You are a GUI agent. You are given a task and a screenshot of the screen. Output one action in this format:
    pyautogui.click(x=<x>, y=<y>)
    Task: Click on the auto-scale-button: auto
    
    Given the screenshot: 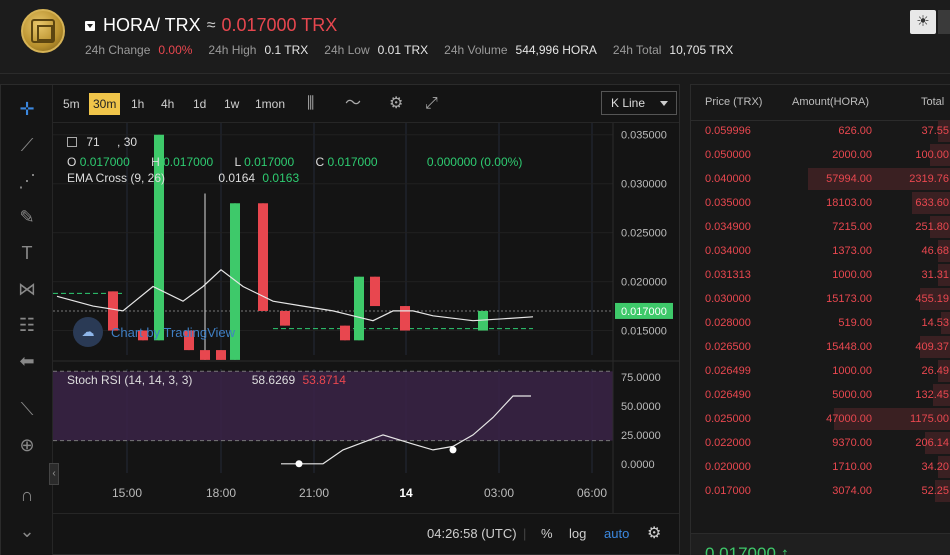 What is the action you would take?
    pyautogui.click(x=616, y=534)
    